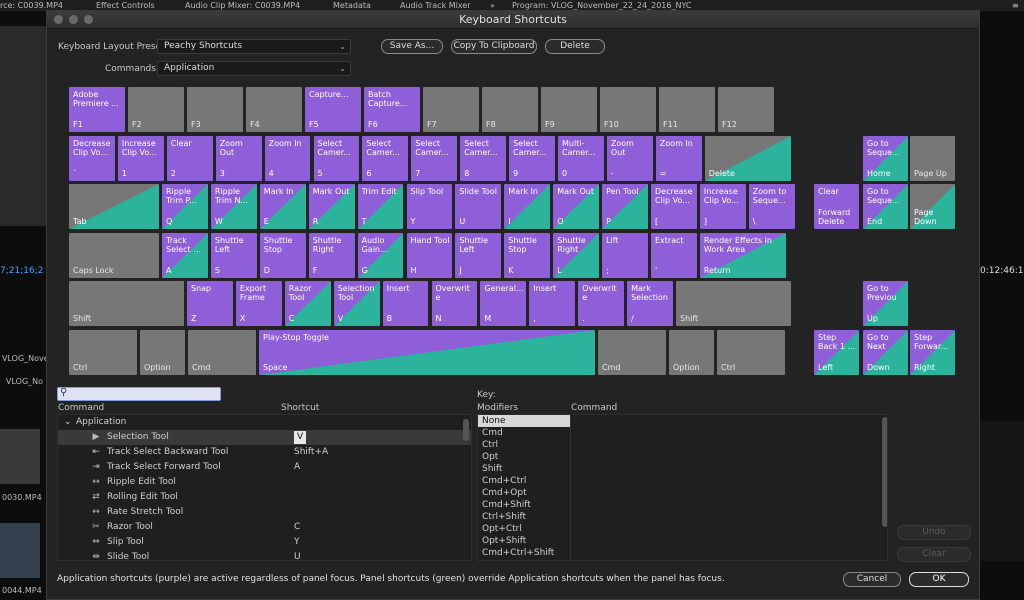 The height and width of the screenshot is (600, 1024). I want to click on key-z: Snap Z, so click(210, 303).